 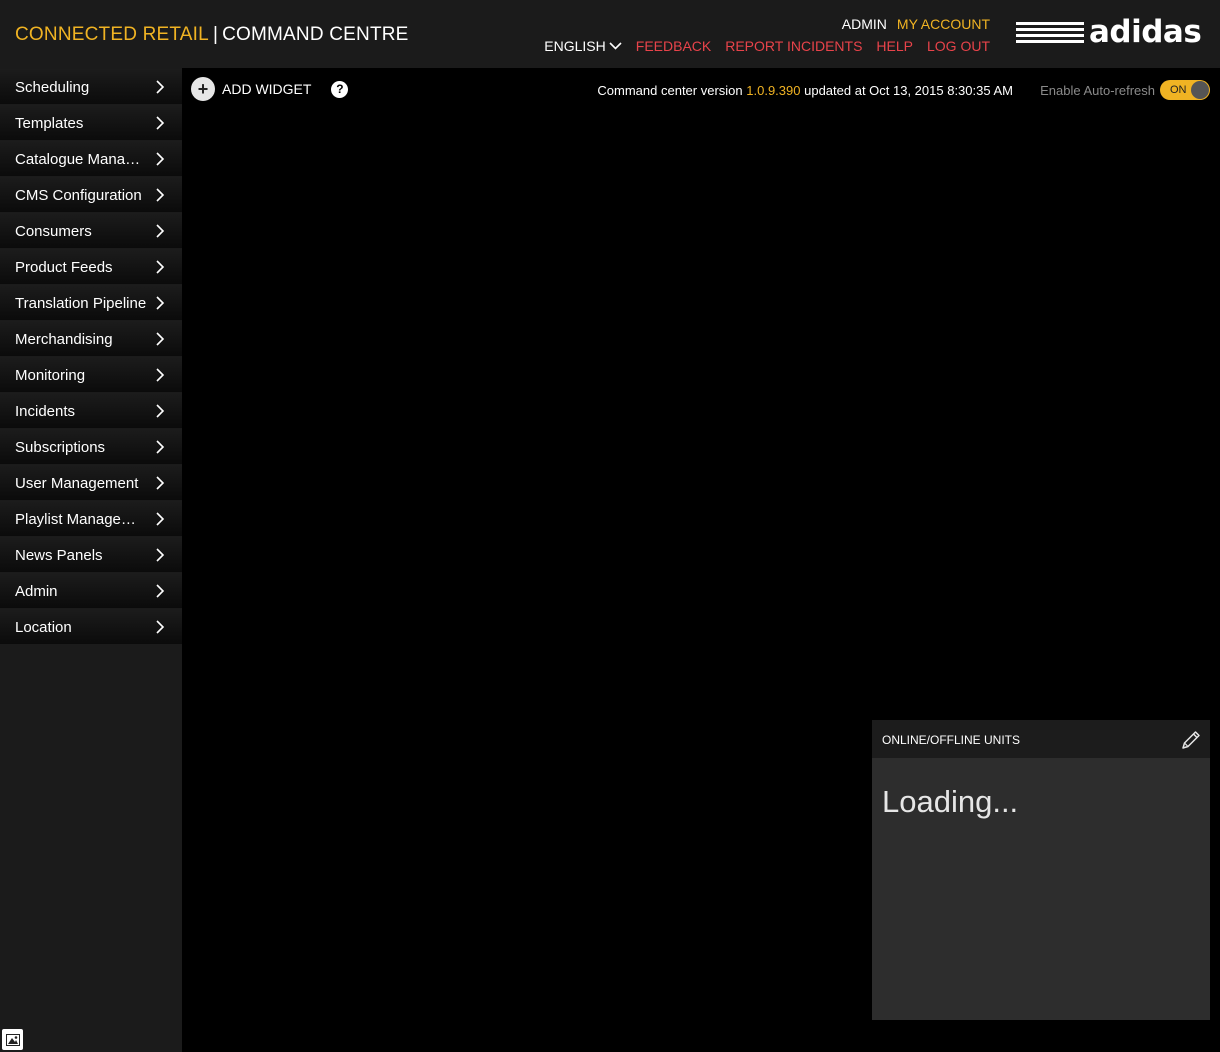 What do you see at coordinates (64, 339) in the screenshot?
I see `sidebar-item-label: Merchandising` at bounding box center [64, 339].